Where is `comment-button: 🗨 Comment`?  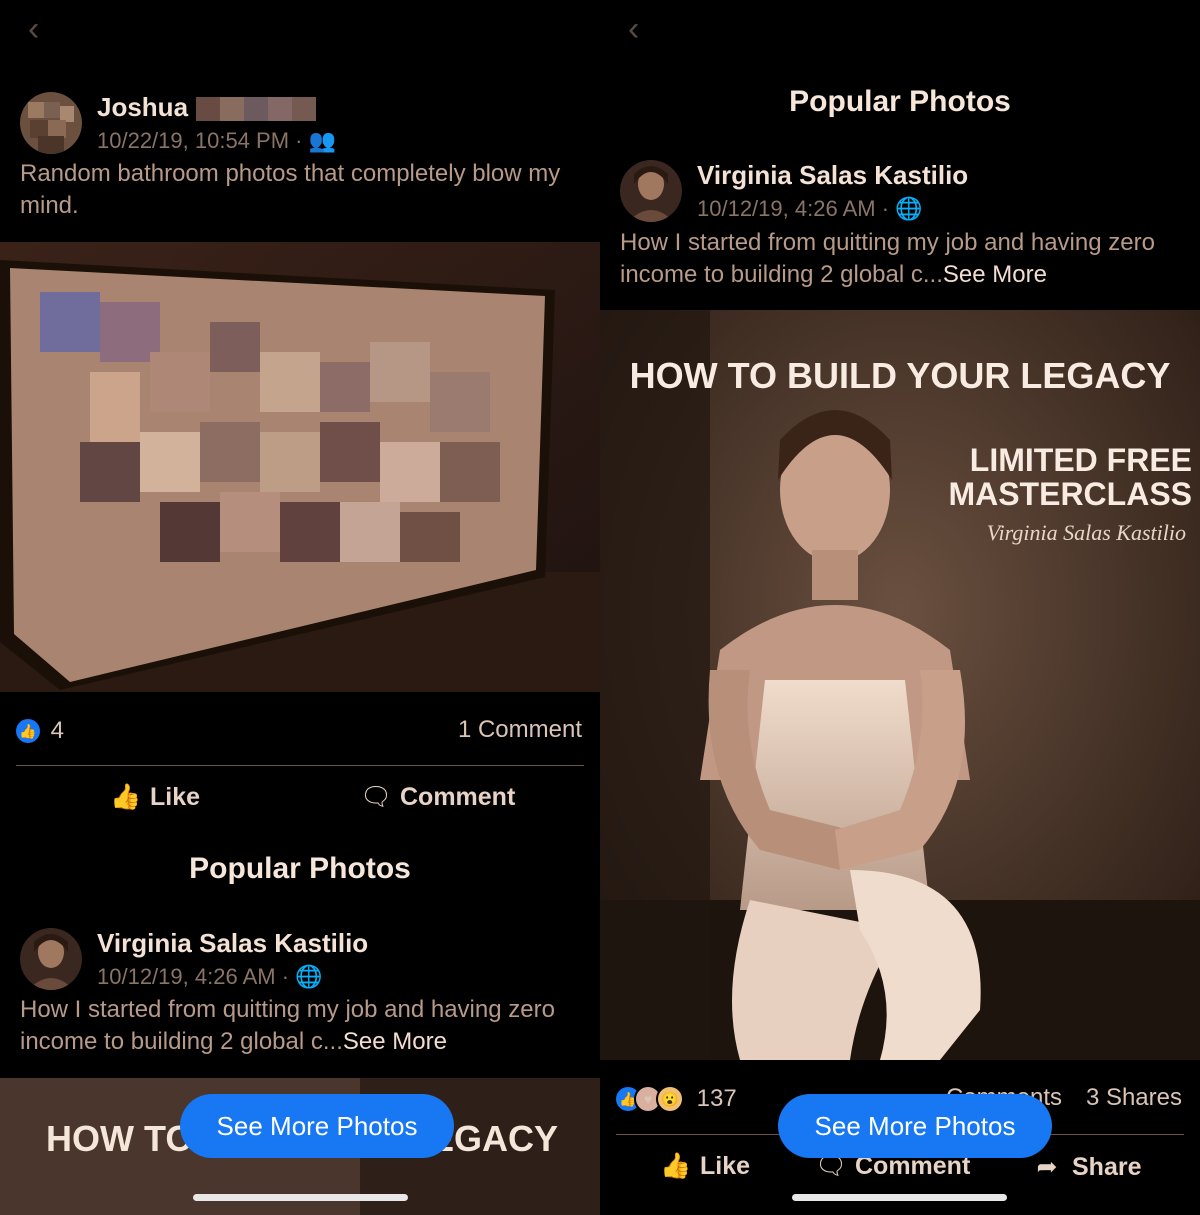
comment-button: 🗨 Comment is located at coordinates (437, 797).